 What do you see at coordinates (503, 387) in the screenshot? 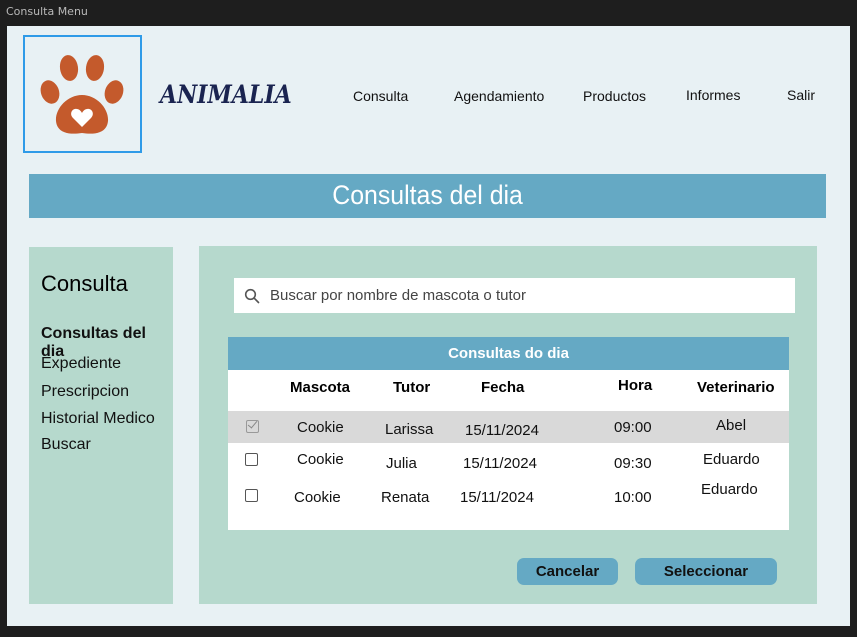
I see `column-header-fecha: Fecha` at bounding box center [503, 387].